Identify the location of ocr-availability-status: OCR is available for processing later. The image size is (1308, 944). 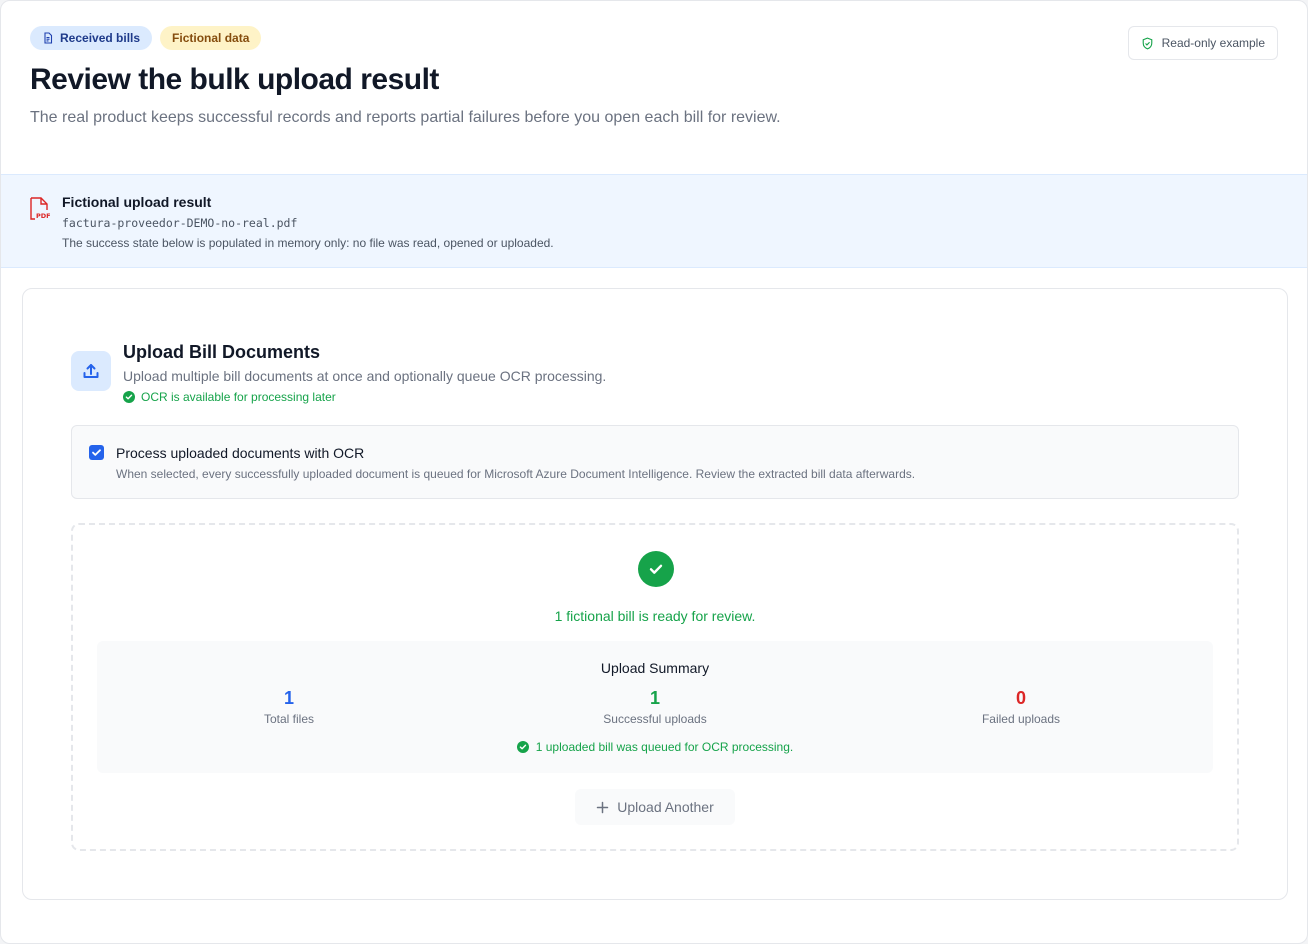
(229, 397).